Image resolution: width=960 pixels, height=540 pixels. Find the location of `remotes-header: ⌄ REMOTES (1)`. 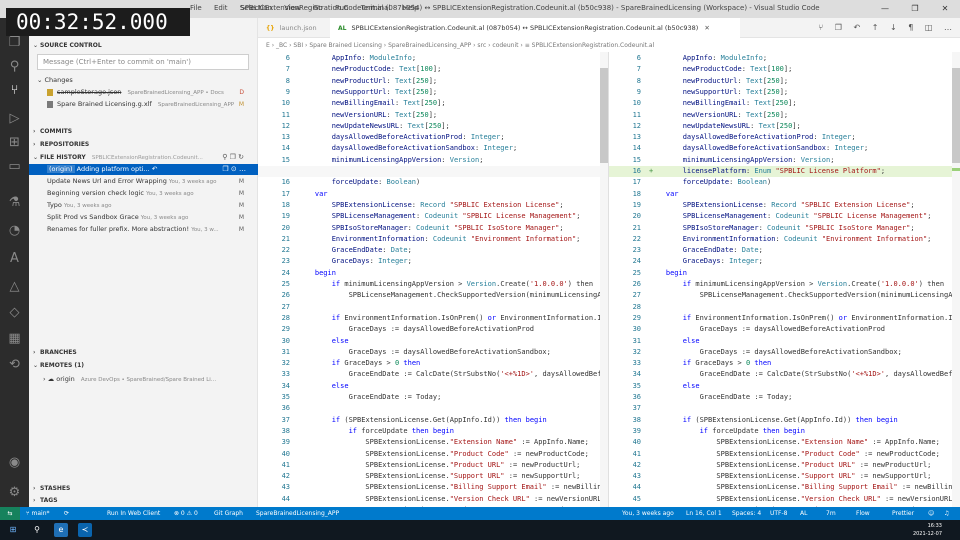

remotes-header: ⌄ REMOTES (1) is located at coordinates (143, 365).